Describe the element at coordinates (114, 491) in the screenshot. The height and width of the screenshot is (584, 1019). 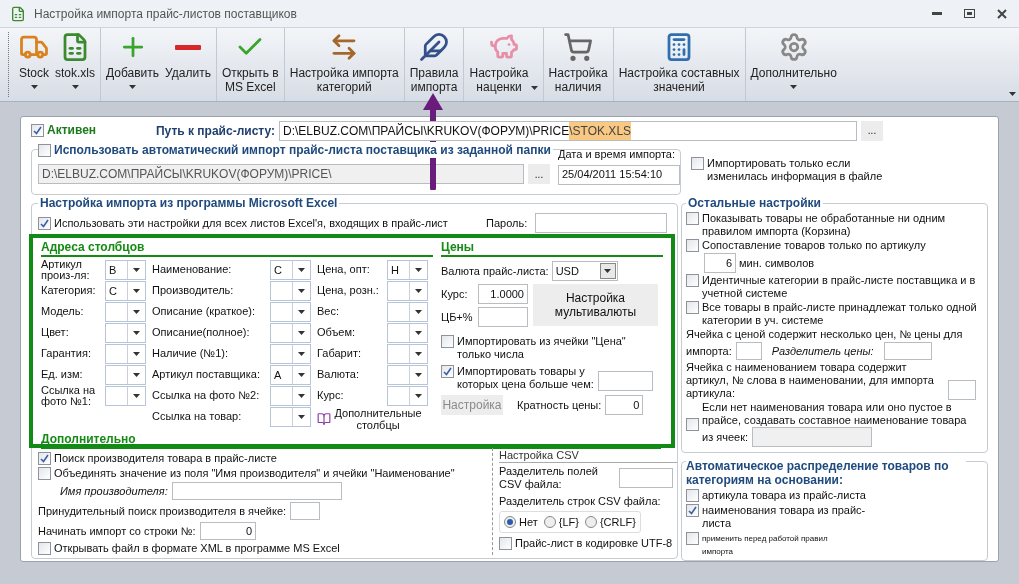
I see `field-label: Имя производителя:` at that location.